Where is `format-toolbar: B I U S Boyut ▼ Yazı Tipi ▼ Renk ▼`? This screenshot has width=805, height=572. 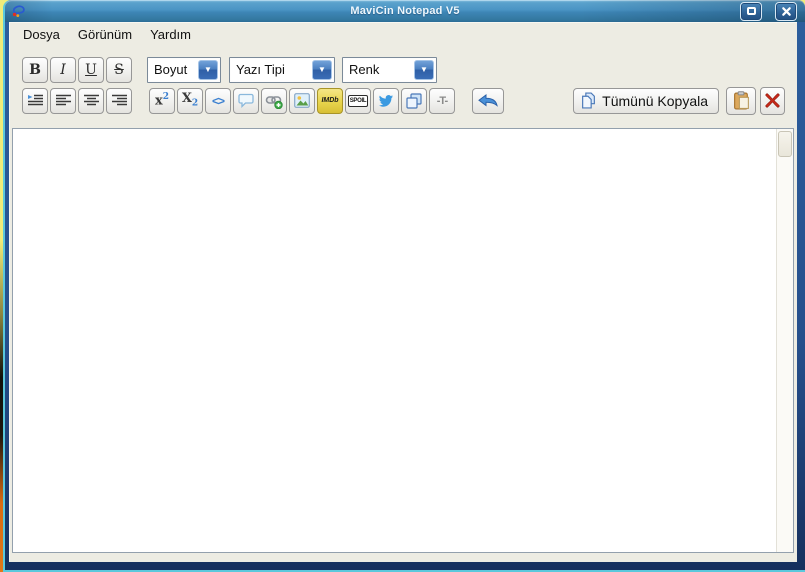
format-toolbar: B I U S Boyut ▼ Yazı Tipi ▼ Renk ▼ is located at coordinates (403, 69).